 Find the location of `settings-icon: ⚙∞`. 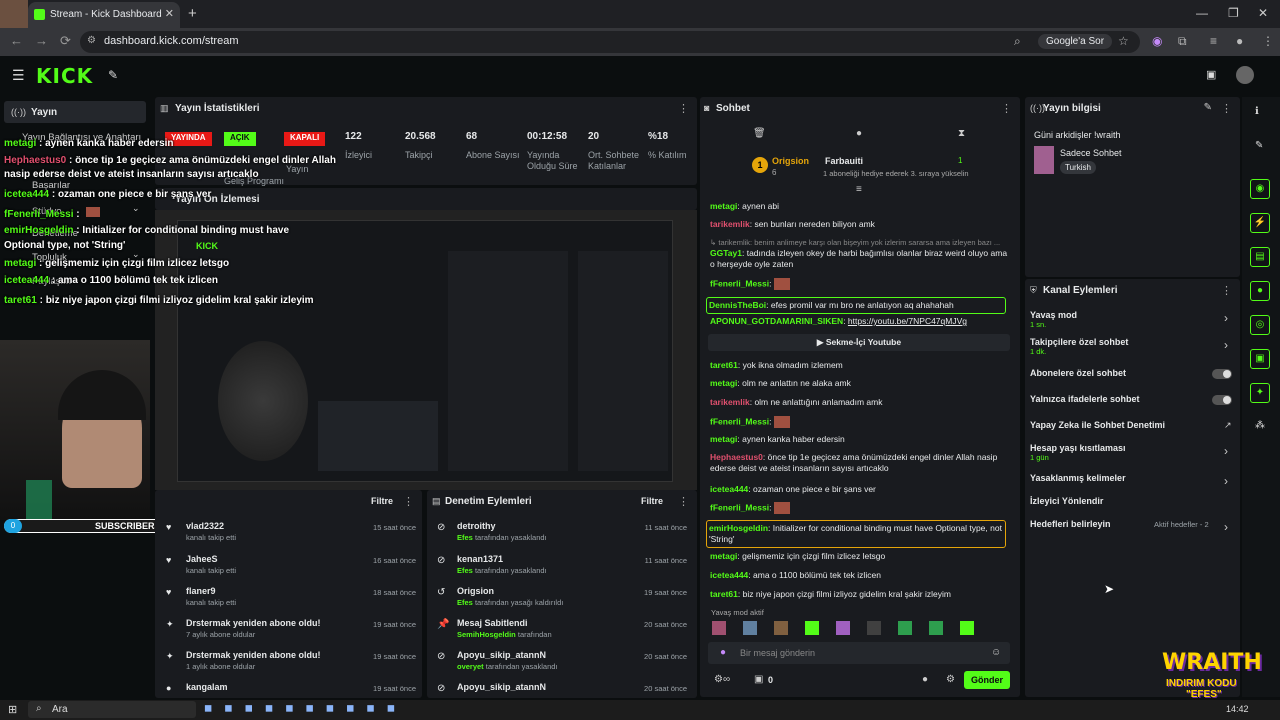

settings-icon: ⚙∞ is located at coordinates (722, 679).